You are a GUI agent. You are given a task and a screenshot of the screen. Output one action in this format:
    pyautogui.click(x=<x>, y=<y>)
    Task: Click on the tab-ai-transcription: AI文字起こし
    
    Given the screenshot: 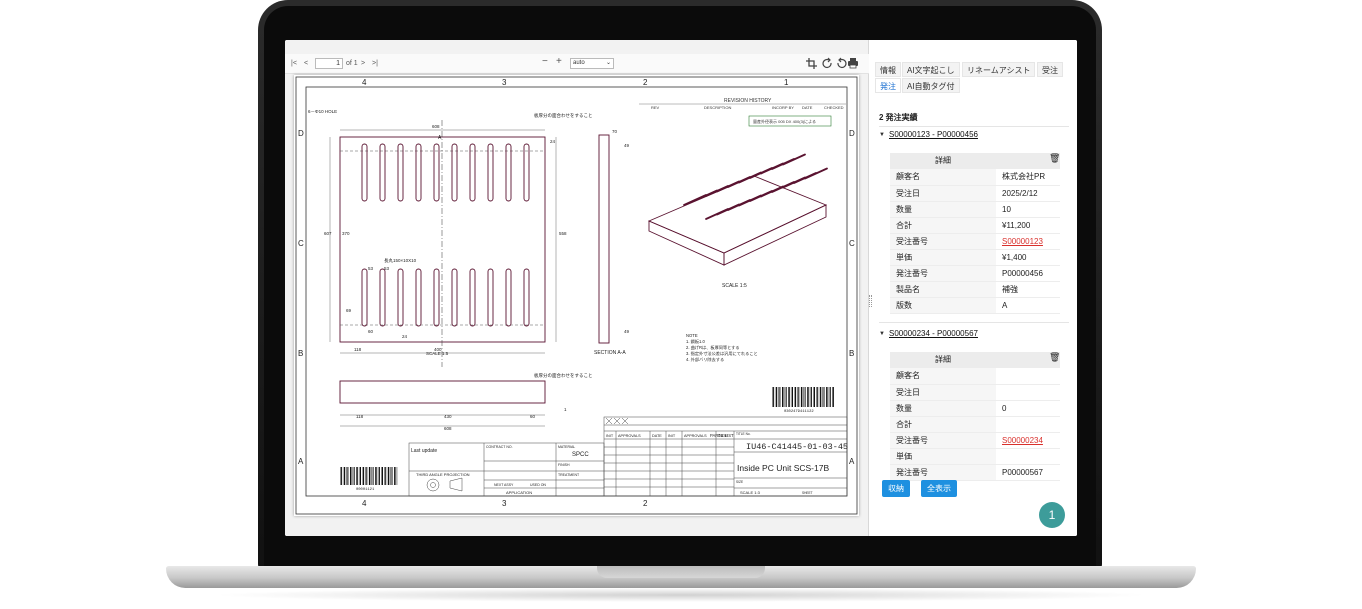 What is the action you would take?
    pyautogui.click(x=931, y=69)
    